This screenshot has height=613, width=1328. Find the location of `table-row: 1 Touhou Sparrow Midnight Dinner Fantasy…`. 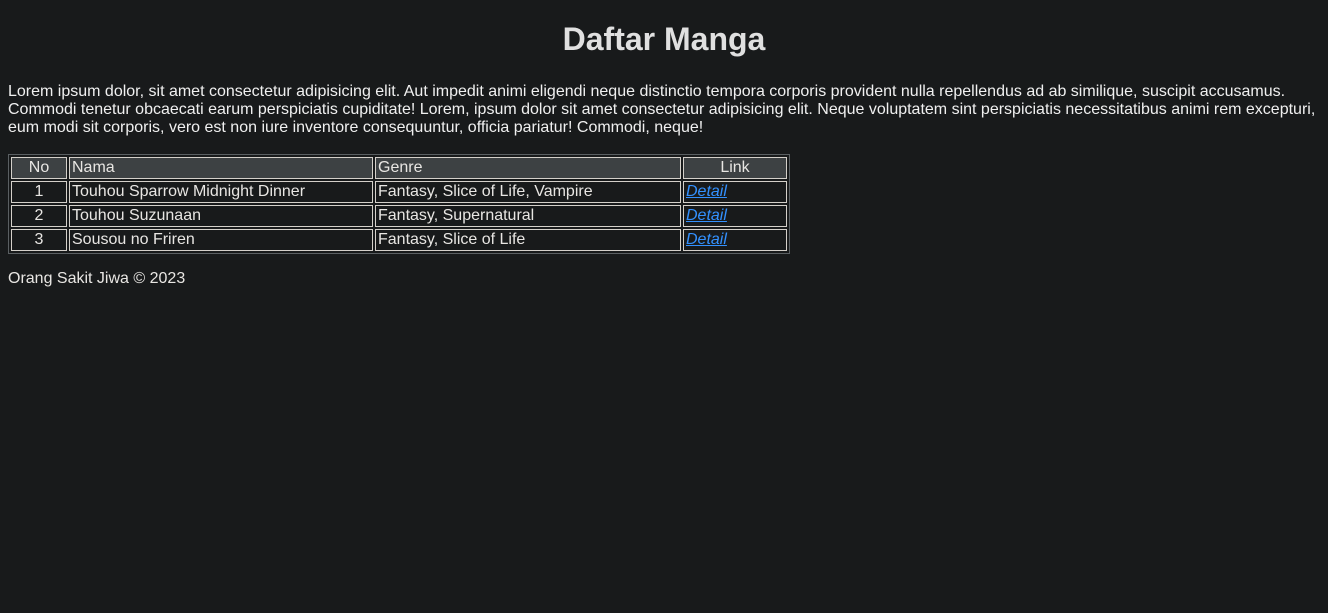

table-row: 1 Touhou Sparrow Midnight Dinner Fantasy… is located at coordinates (399, 192).